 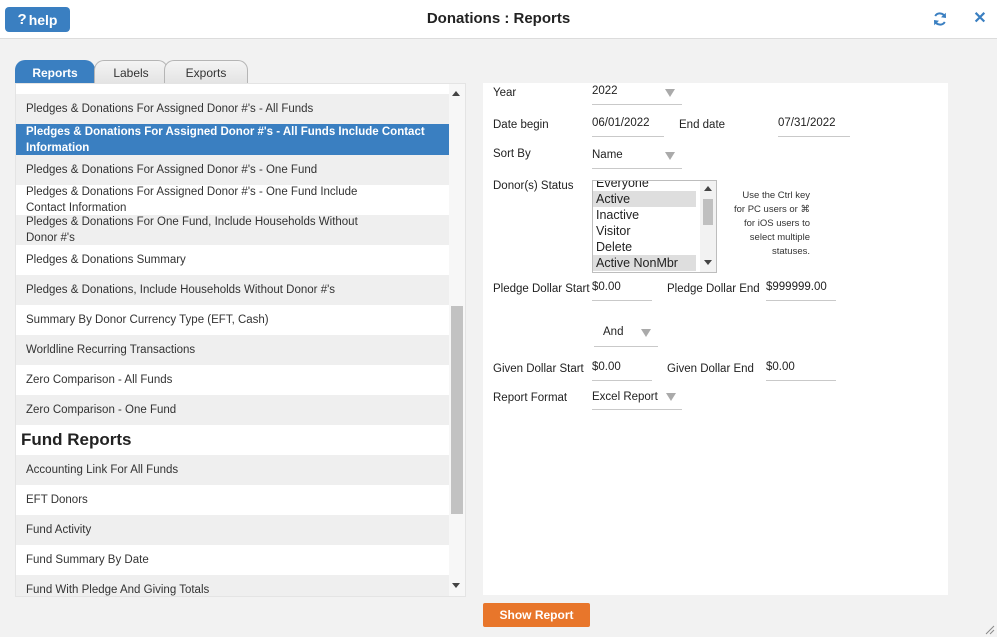 I want to click on donor-status-option: Everyone, so click(x=644, y=186).